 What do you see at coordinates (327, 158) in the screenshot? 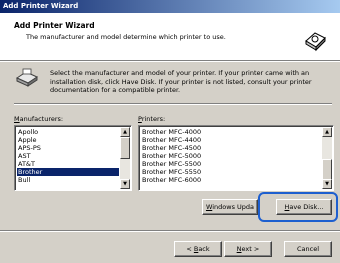
I see `printers-scrollbar: ▲ ▼` at bounding box center [327, 158].